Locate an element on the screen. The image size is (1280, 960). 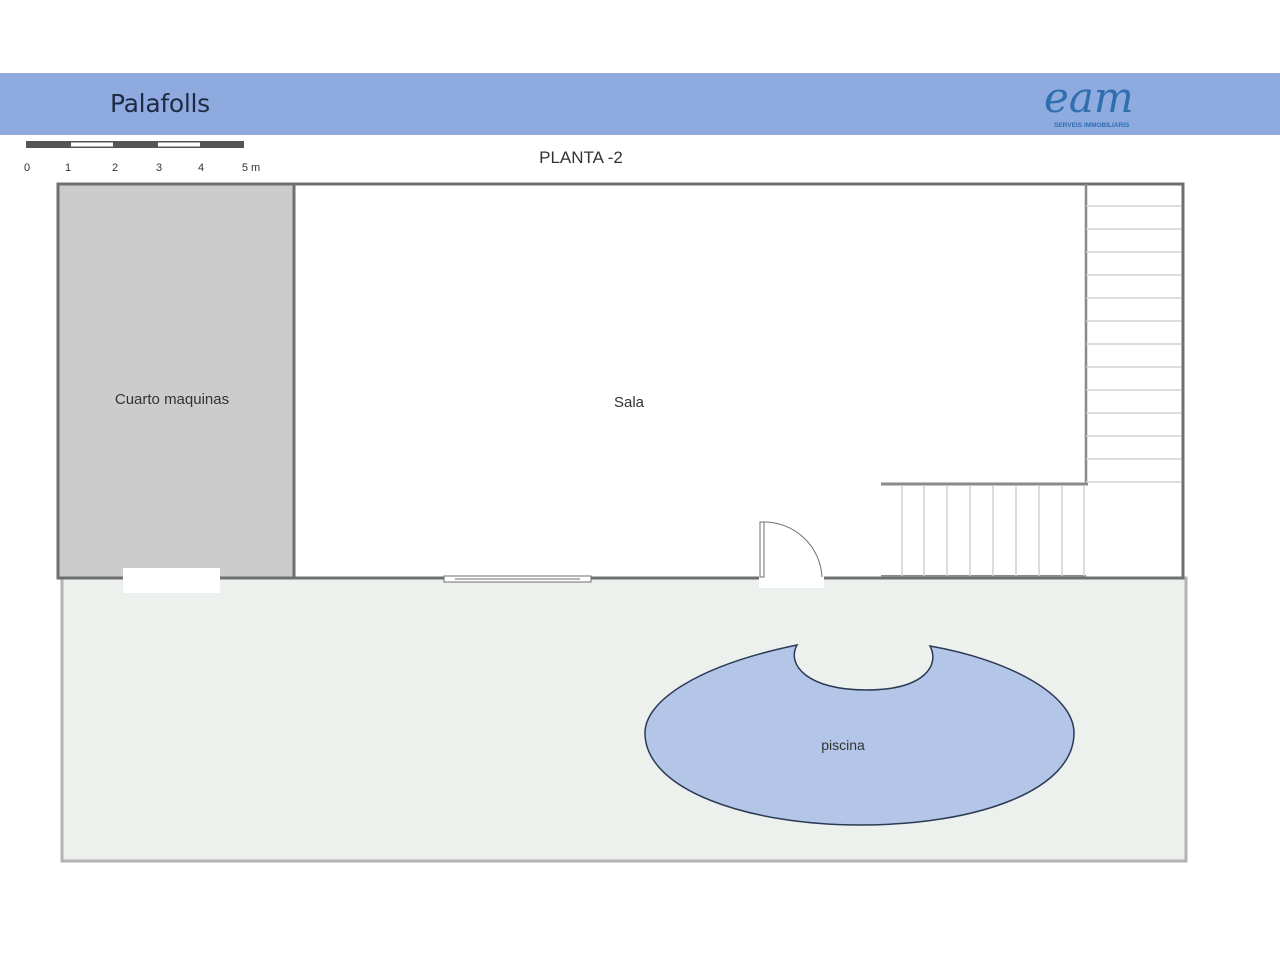
scale-label: 5 m is located at coordinates (251, 168).